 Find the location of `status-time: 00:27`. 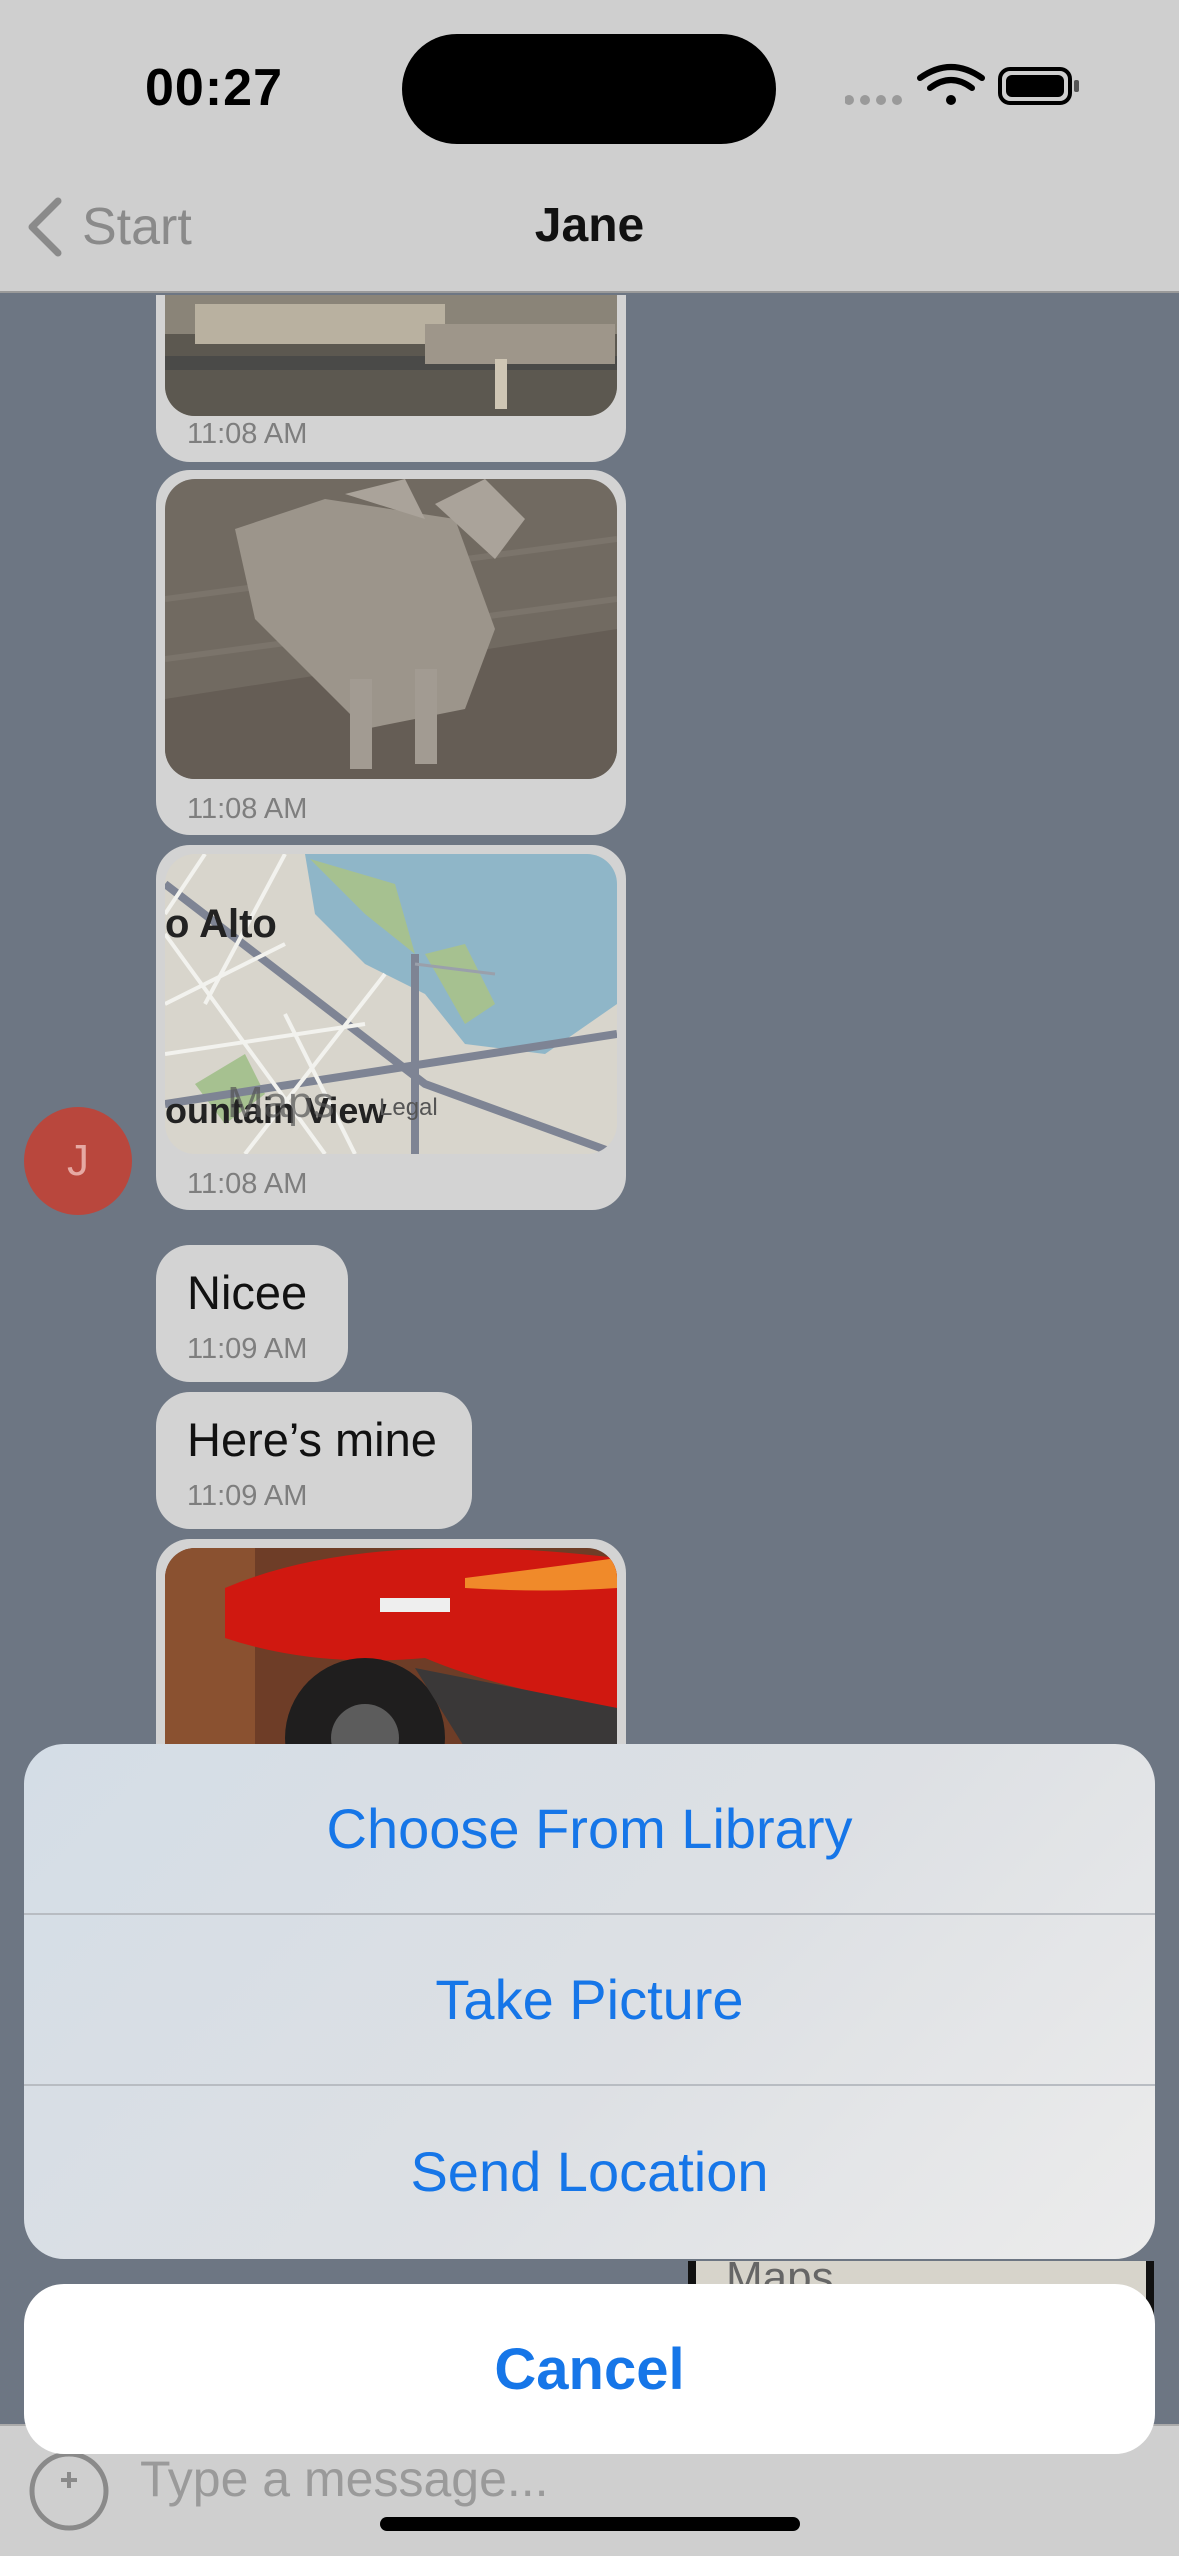

status-time: 00:27 is located at coordinates (214, 88).